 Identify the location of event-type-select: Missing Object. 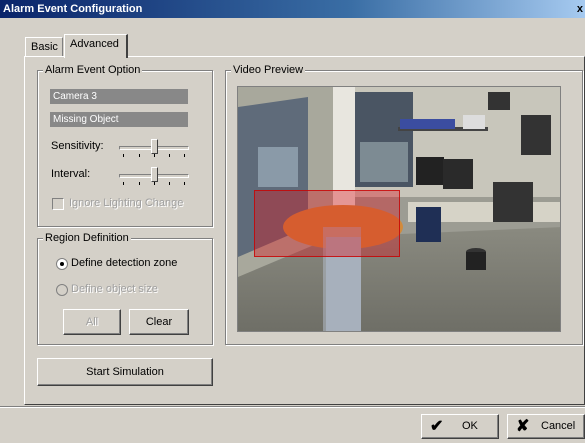
(119, 119).